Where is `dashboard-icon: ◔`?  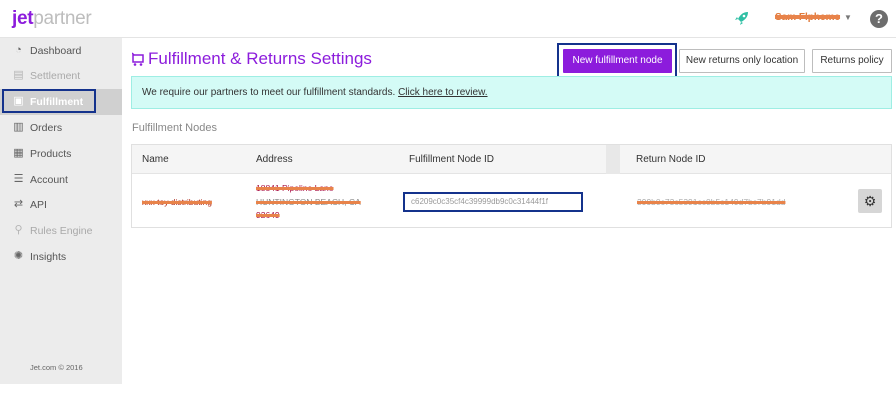
dashboard-icon: ◔ is located at coordinates (18, 50).